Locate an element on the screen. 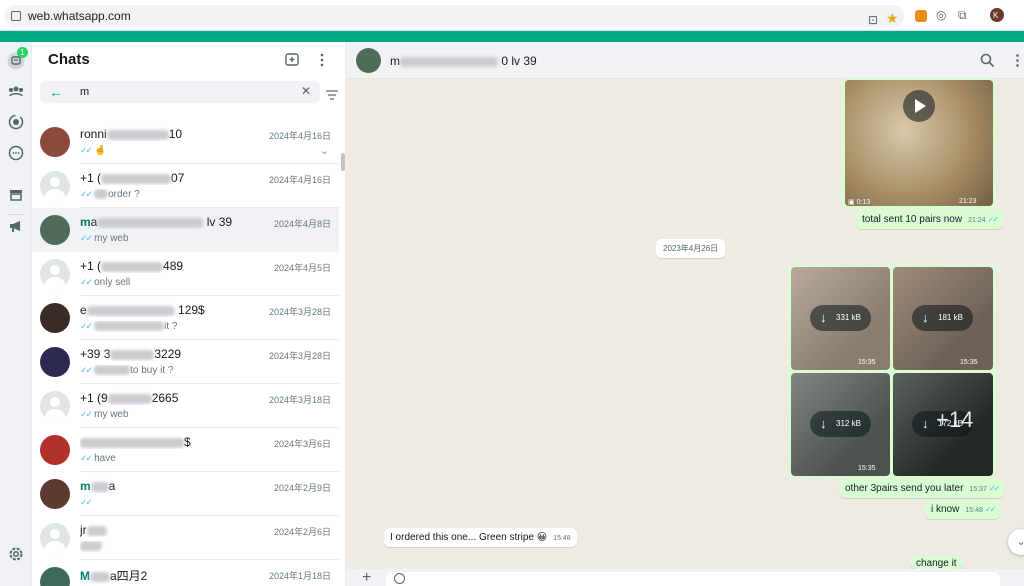 The width and height of the screenshot is (1024, 586). chat-preview: ✓✓ is located at coordinates (180, 502).